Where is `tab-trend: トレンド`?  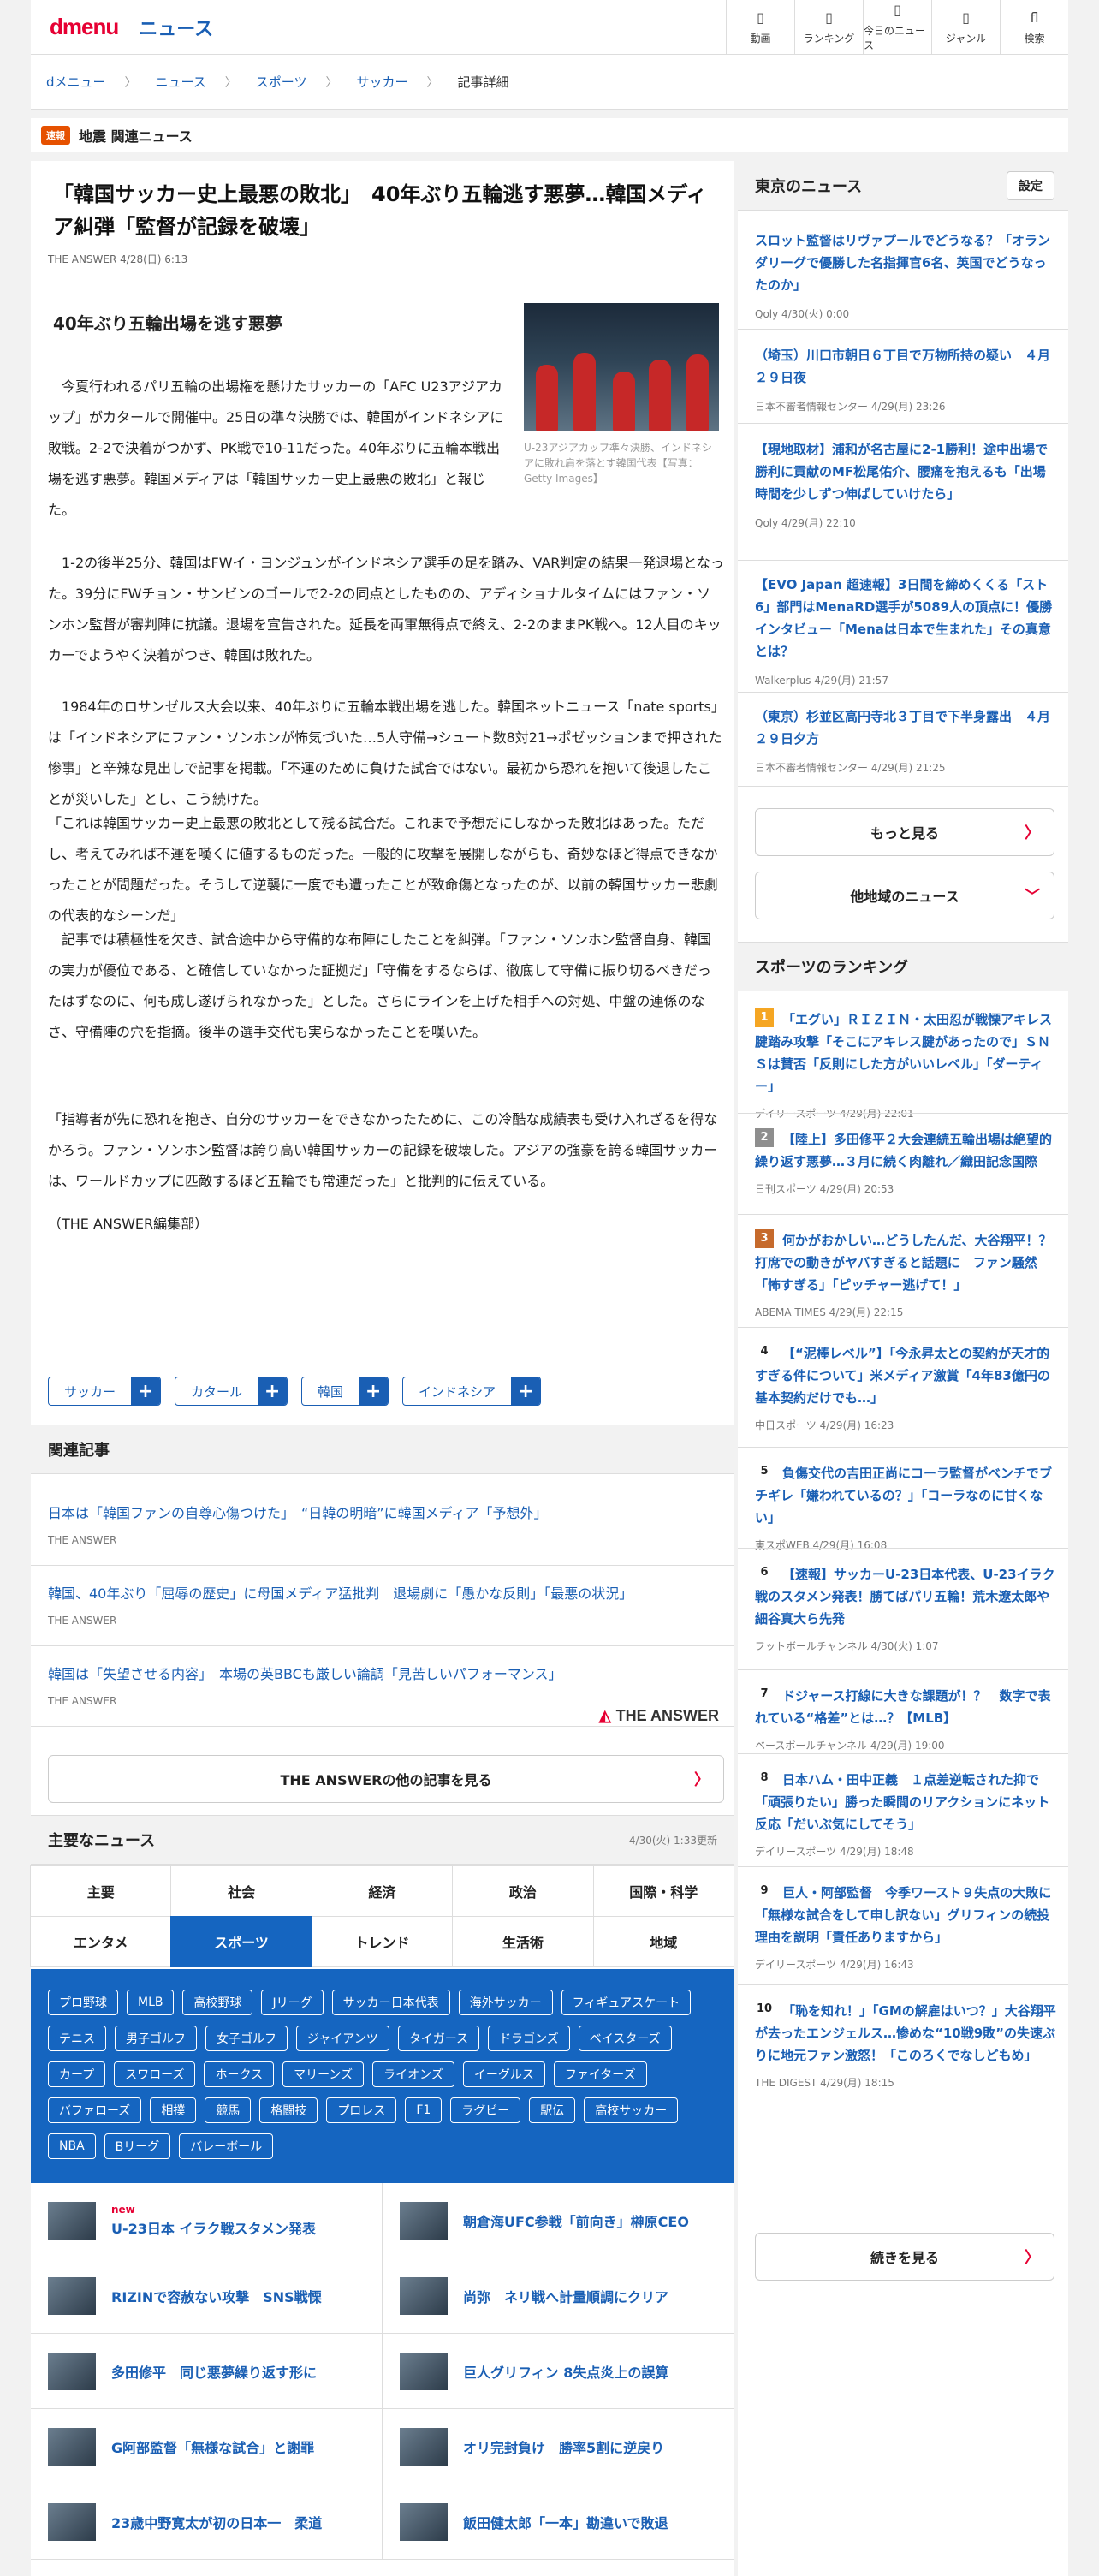 tab-trend: トレンド is located at coordinates (382, 1941).